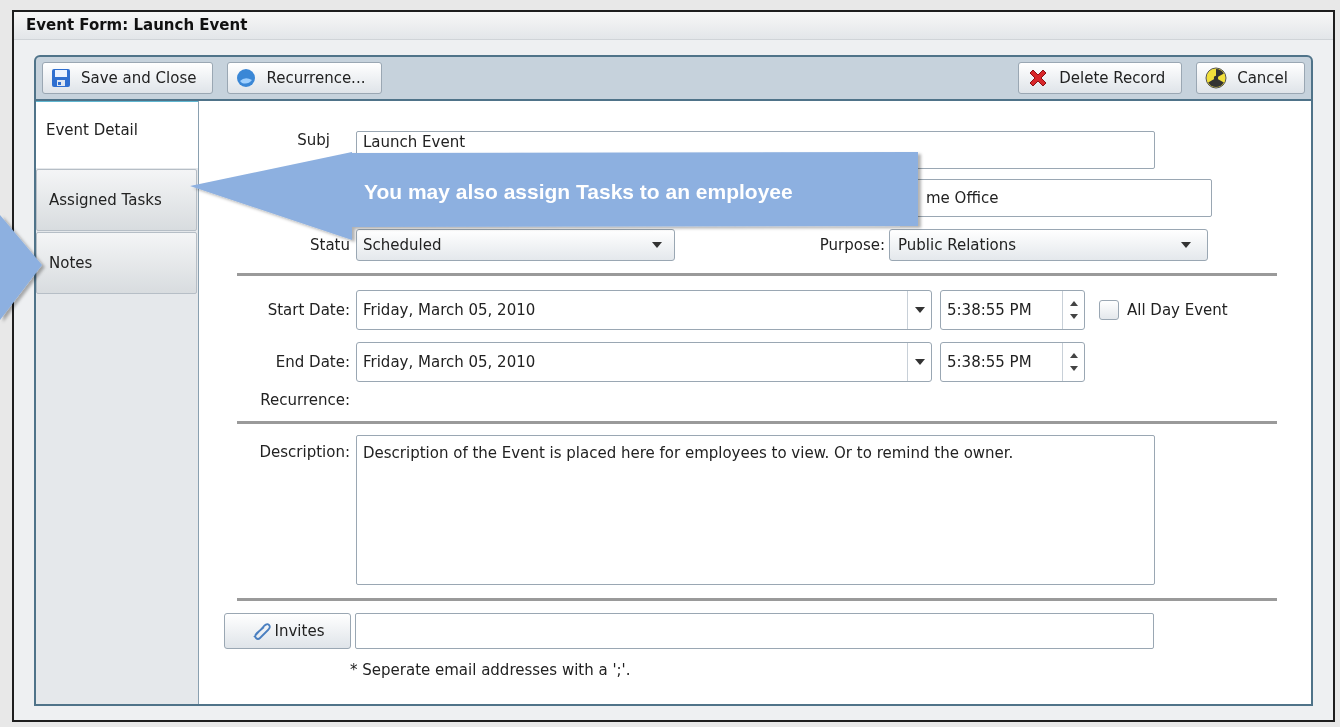 Image resolution: width=1340 pixels, height=727 pixels. What do you see at coordinates (137, 26) in the screenshot?
I see `window-title: Event Form: Launch Event` at bounding box center [137, 26].